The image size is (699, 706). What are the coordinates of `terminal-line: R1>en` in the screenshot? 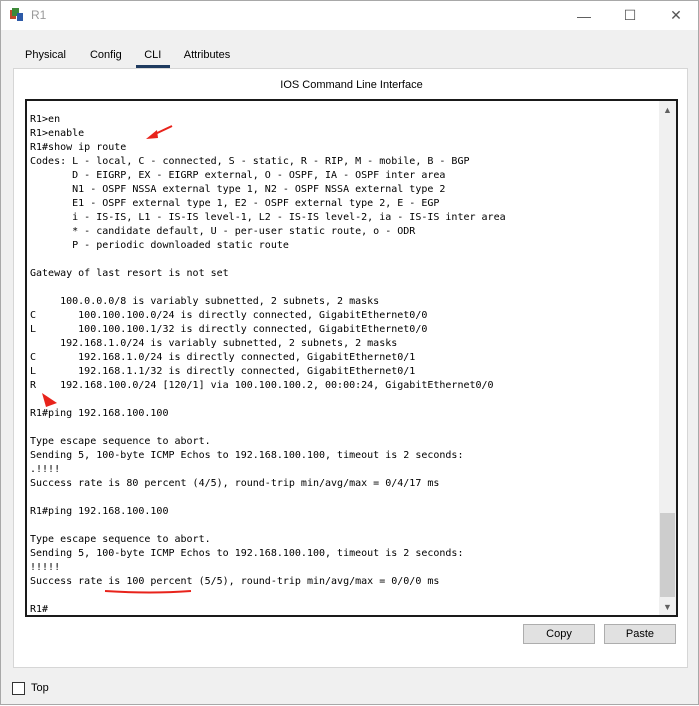 It's located at (45, 119).